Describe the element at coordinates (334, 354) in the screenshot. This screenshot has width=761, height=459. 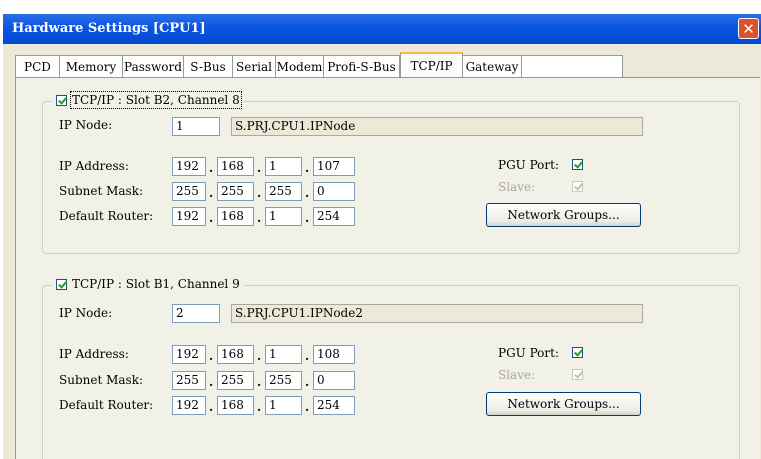
I see `ip-address-octet-4: 108` at that location.